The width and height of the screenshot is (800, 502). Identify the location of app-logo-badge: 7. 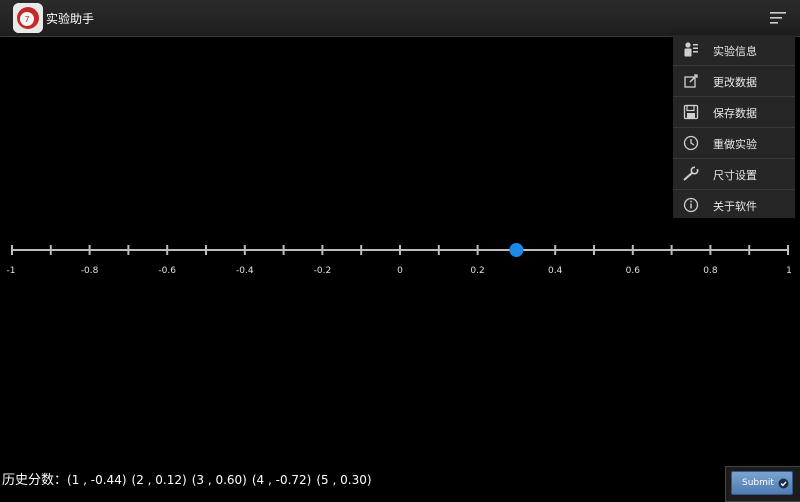
(26, 19).